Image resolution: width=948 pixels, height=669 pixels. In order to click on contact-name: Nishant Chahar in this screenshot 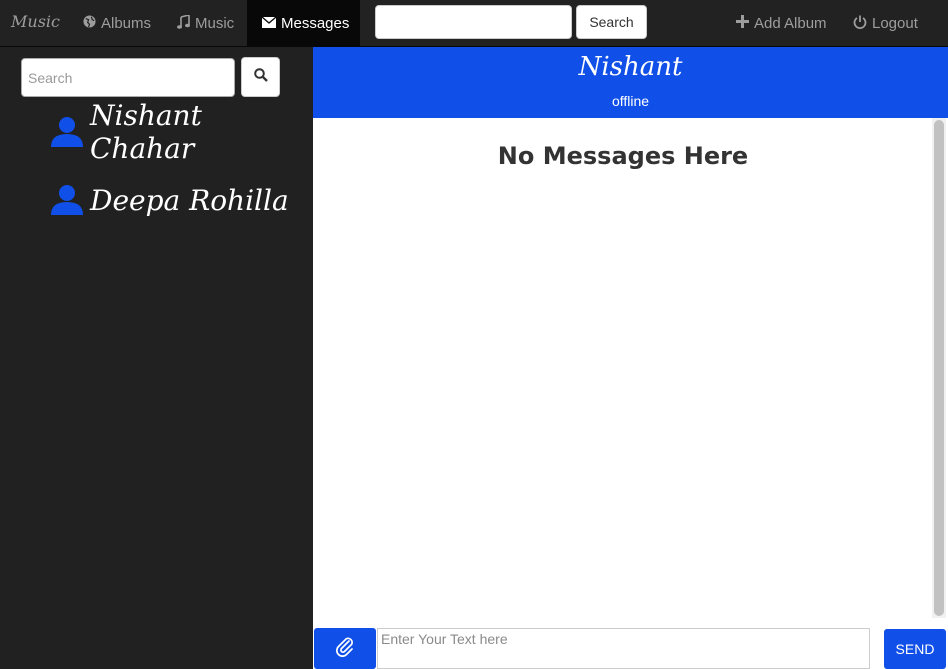, I will do `click(146, 132)`.